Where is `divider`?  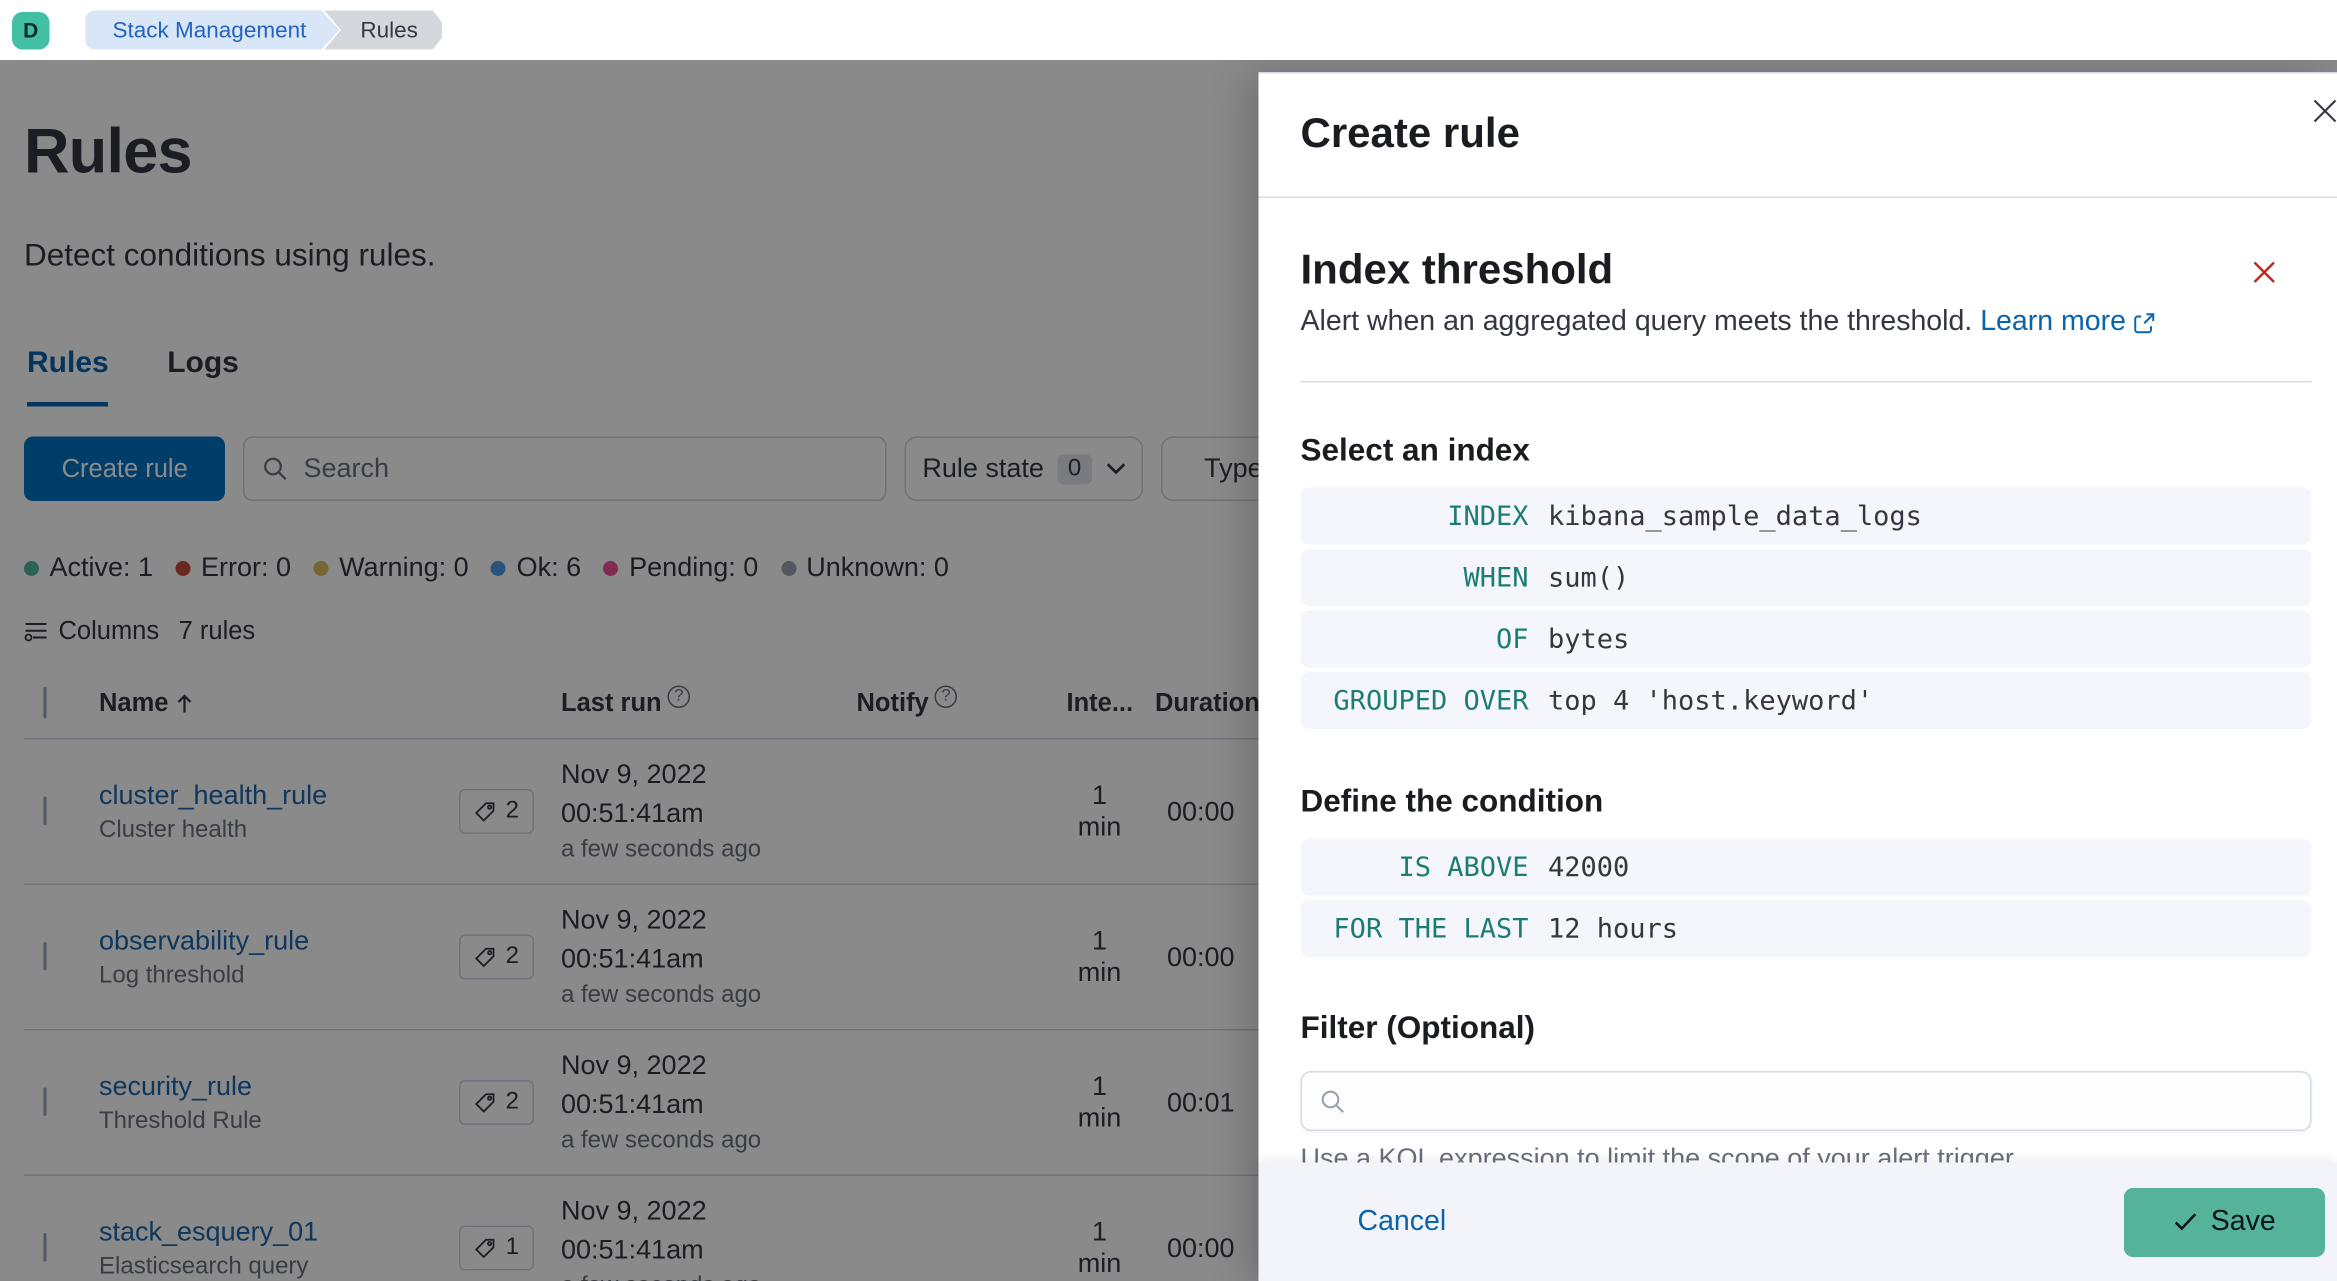 divider is located at coordinates (1806, 382).